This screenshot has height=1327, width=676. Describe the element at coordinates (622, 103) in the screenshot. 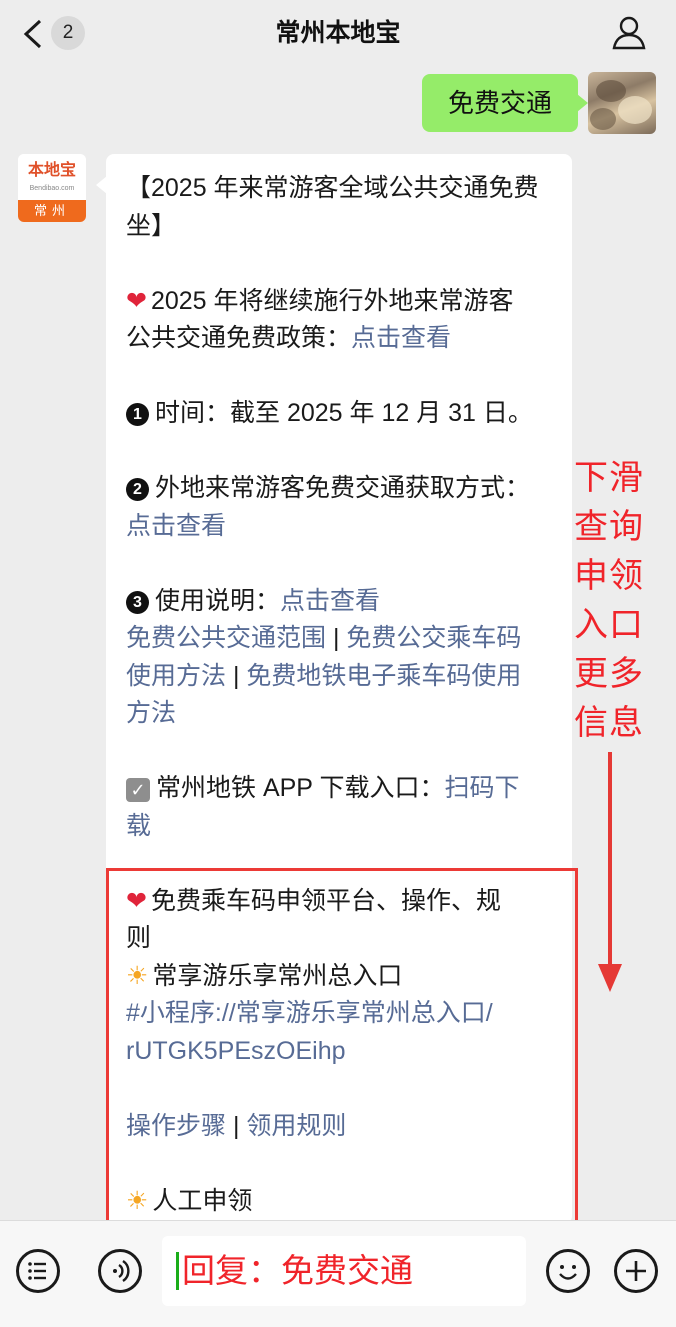

I see `user-avatar` at that location.